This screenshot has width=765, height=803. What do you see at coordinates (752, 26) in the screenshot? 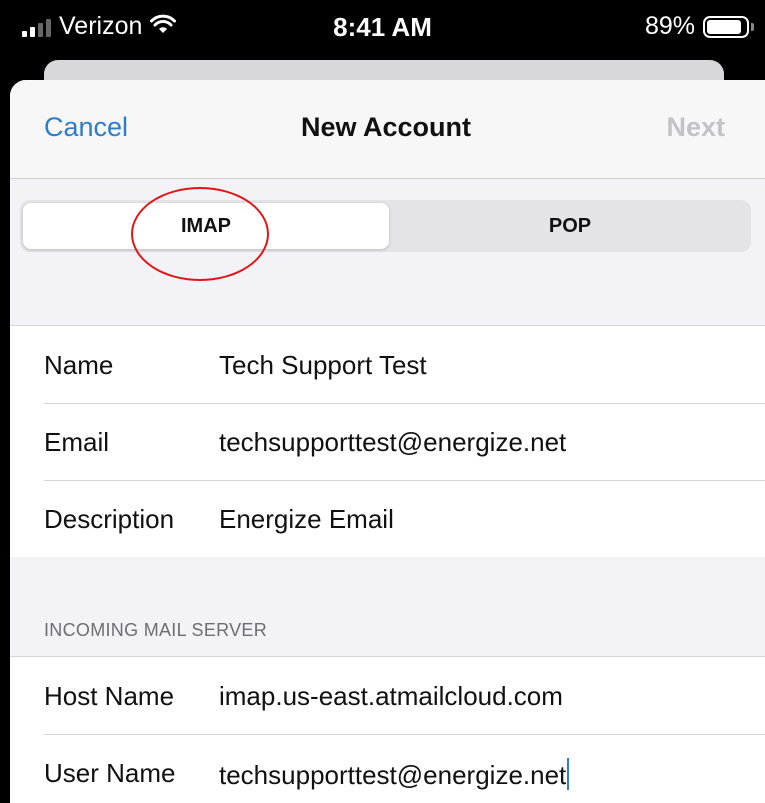
I see `battery-cap` at bounding box center [752, 26].